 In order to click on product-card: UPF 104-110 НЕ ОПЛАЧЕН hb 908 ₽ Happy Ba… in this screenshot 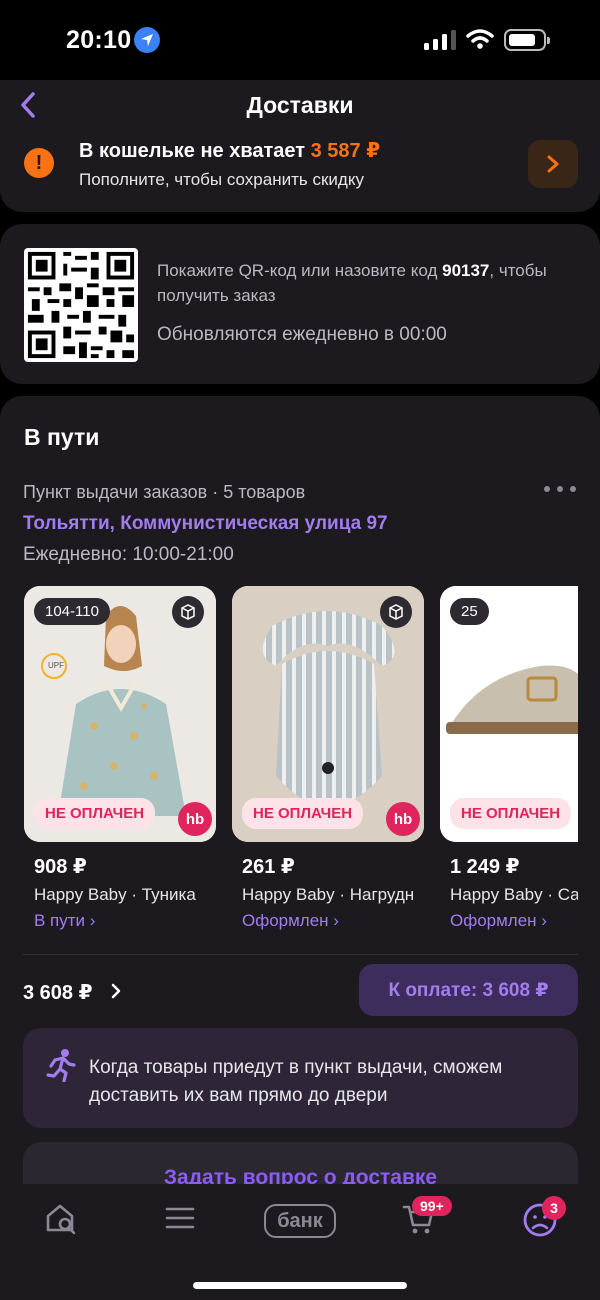, I will do `click(120, 758)`.